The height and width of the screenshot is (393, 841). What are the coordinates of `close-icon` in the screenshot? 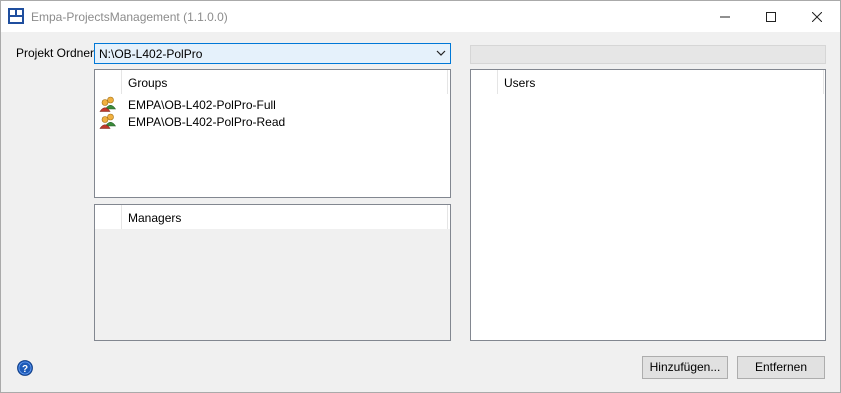 It's located at (817, 16).